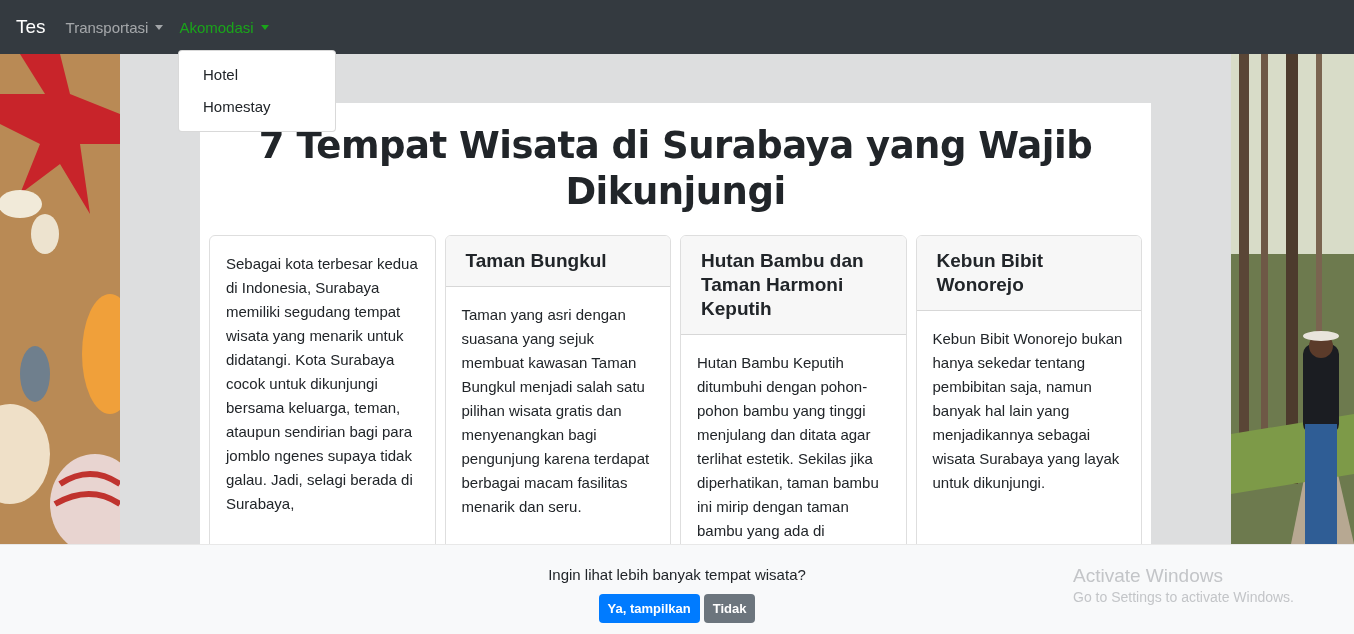  What do you see at coordinates (782, 284) in the screenshot?
I see `card-title: Hutan Bambu dan Taman Harmoni Keputih` at bounding box center [782, 284].